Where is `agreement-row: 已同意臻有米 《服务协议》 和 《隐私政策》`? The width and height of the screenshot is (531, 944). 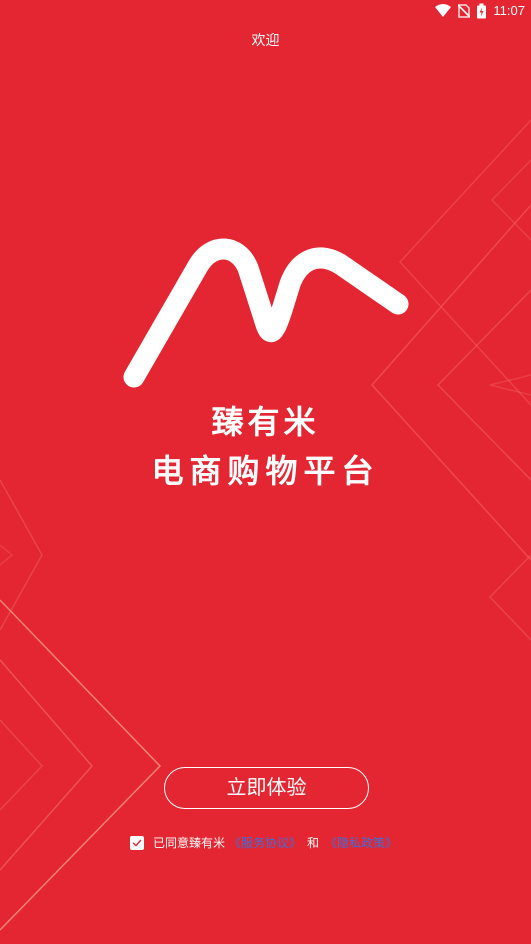
agreement-row: 已同意臻有米 《服务协议》 和 《隐私政策》 is located at coordinates (263, 843).